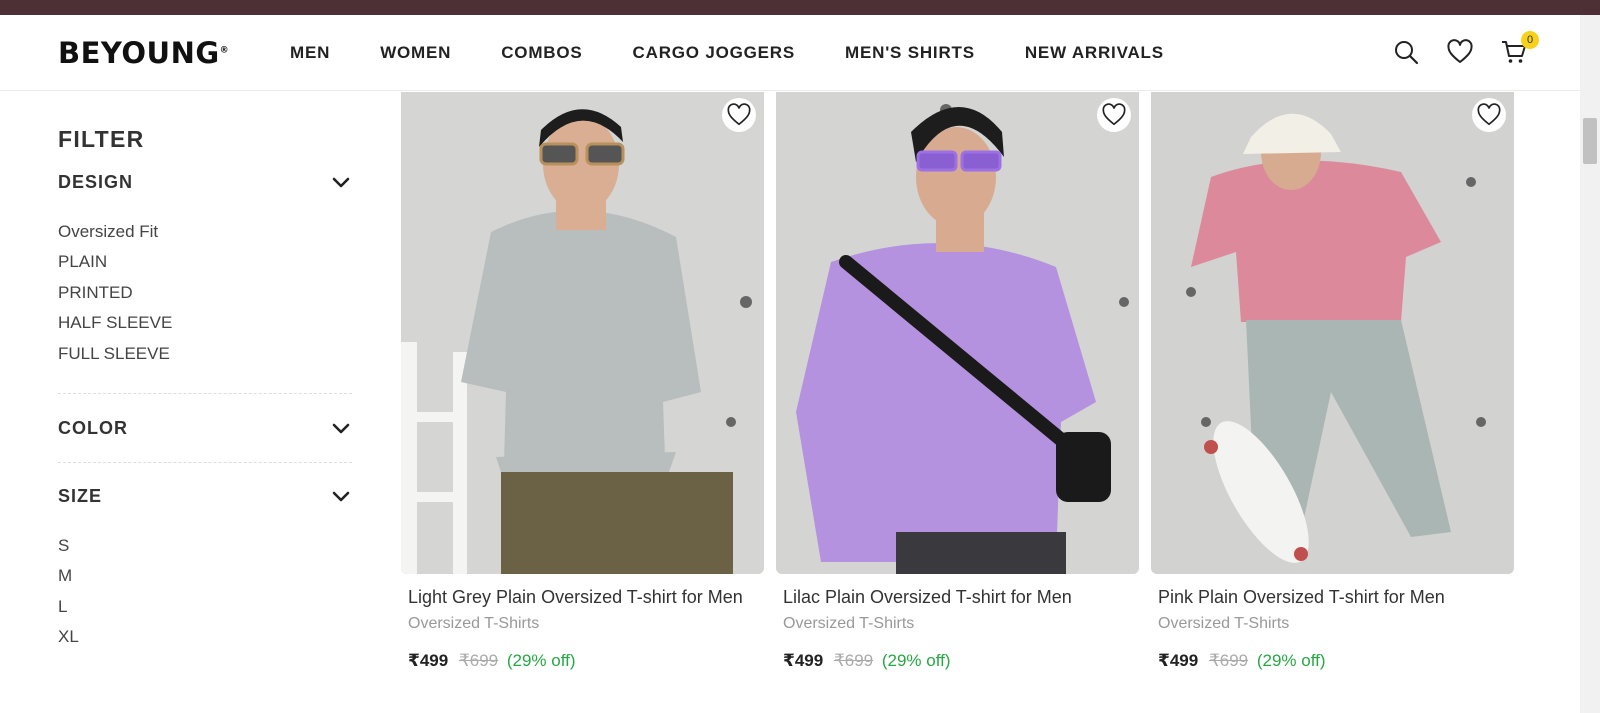  What do you see at coordinates (62, 607) in the screenshot?
I see `filter-option-size-l: L` at bounding box center [62, 607].